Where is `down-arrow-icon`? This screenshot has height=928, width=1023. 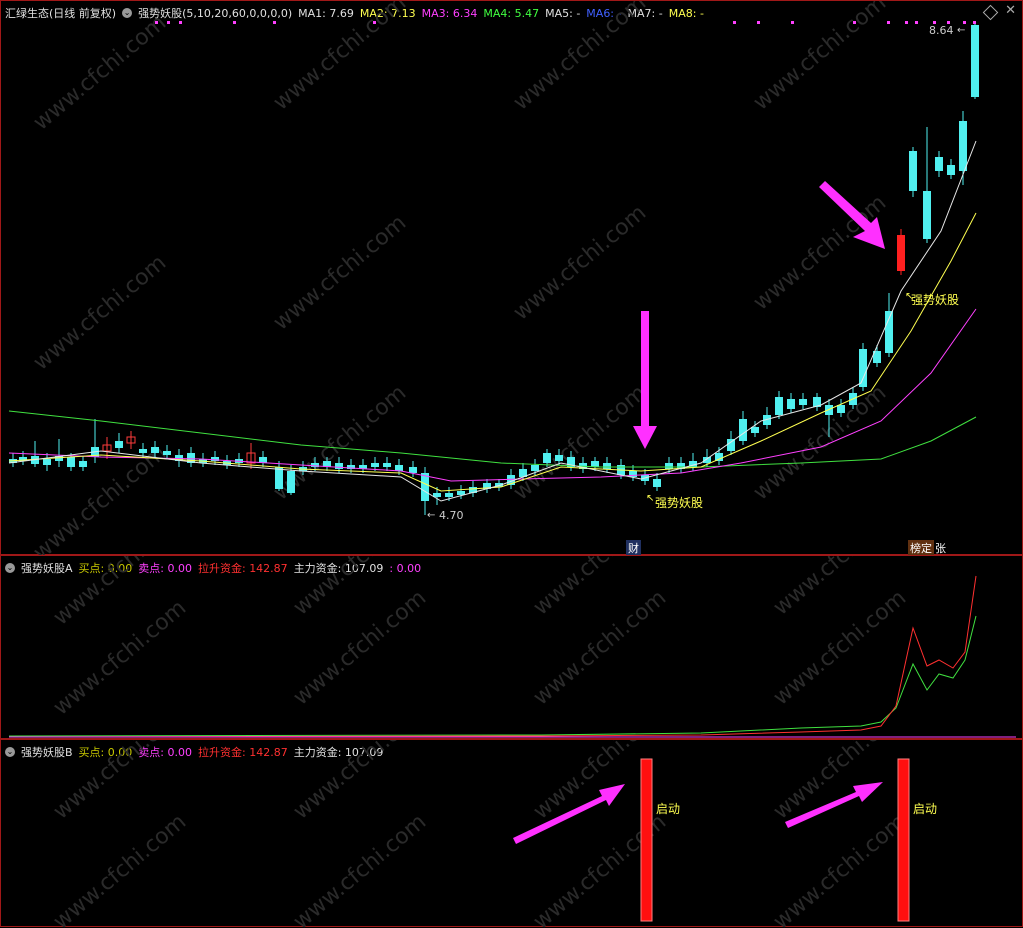
down-arrow-icon is located at coordinates (645, 380).